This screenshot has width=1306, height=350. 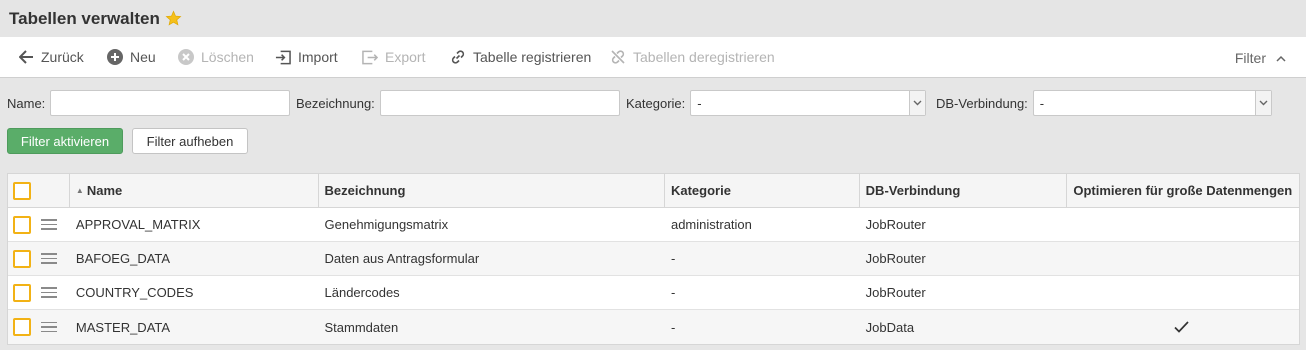 I want to click on bezeichnung-input, so click(x=499, y=103).